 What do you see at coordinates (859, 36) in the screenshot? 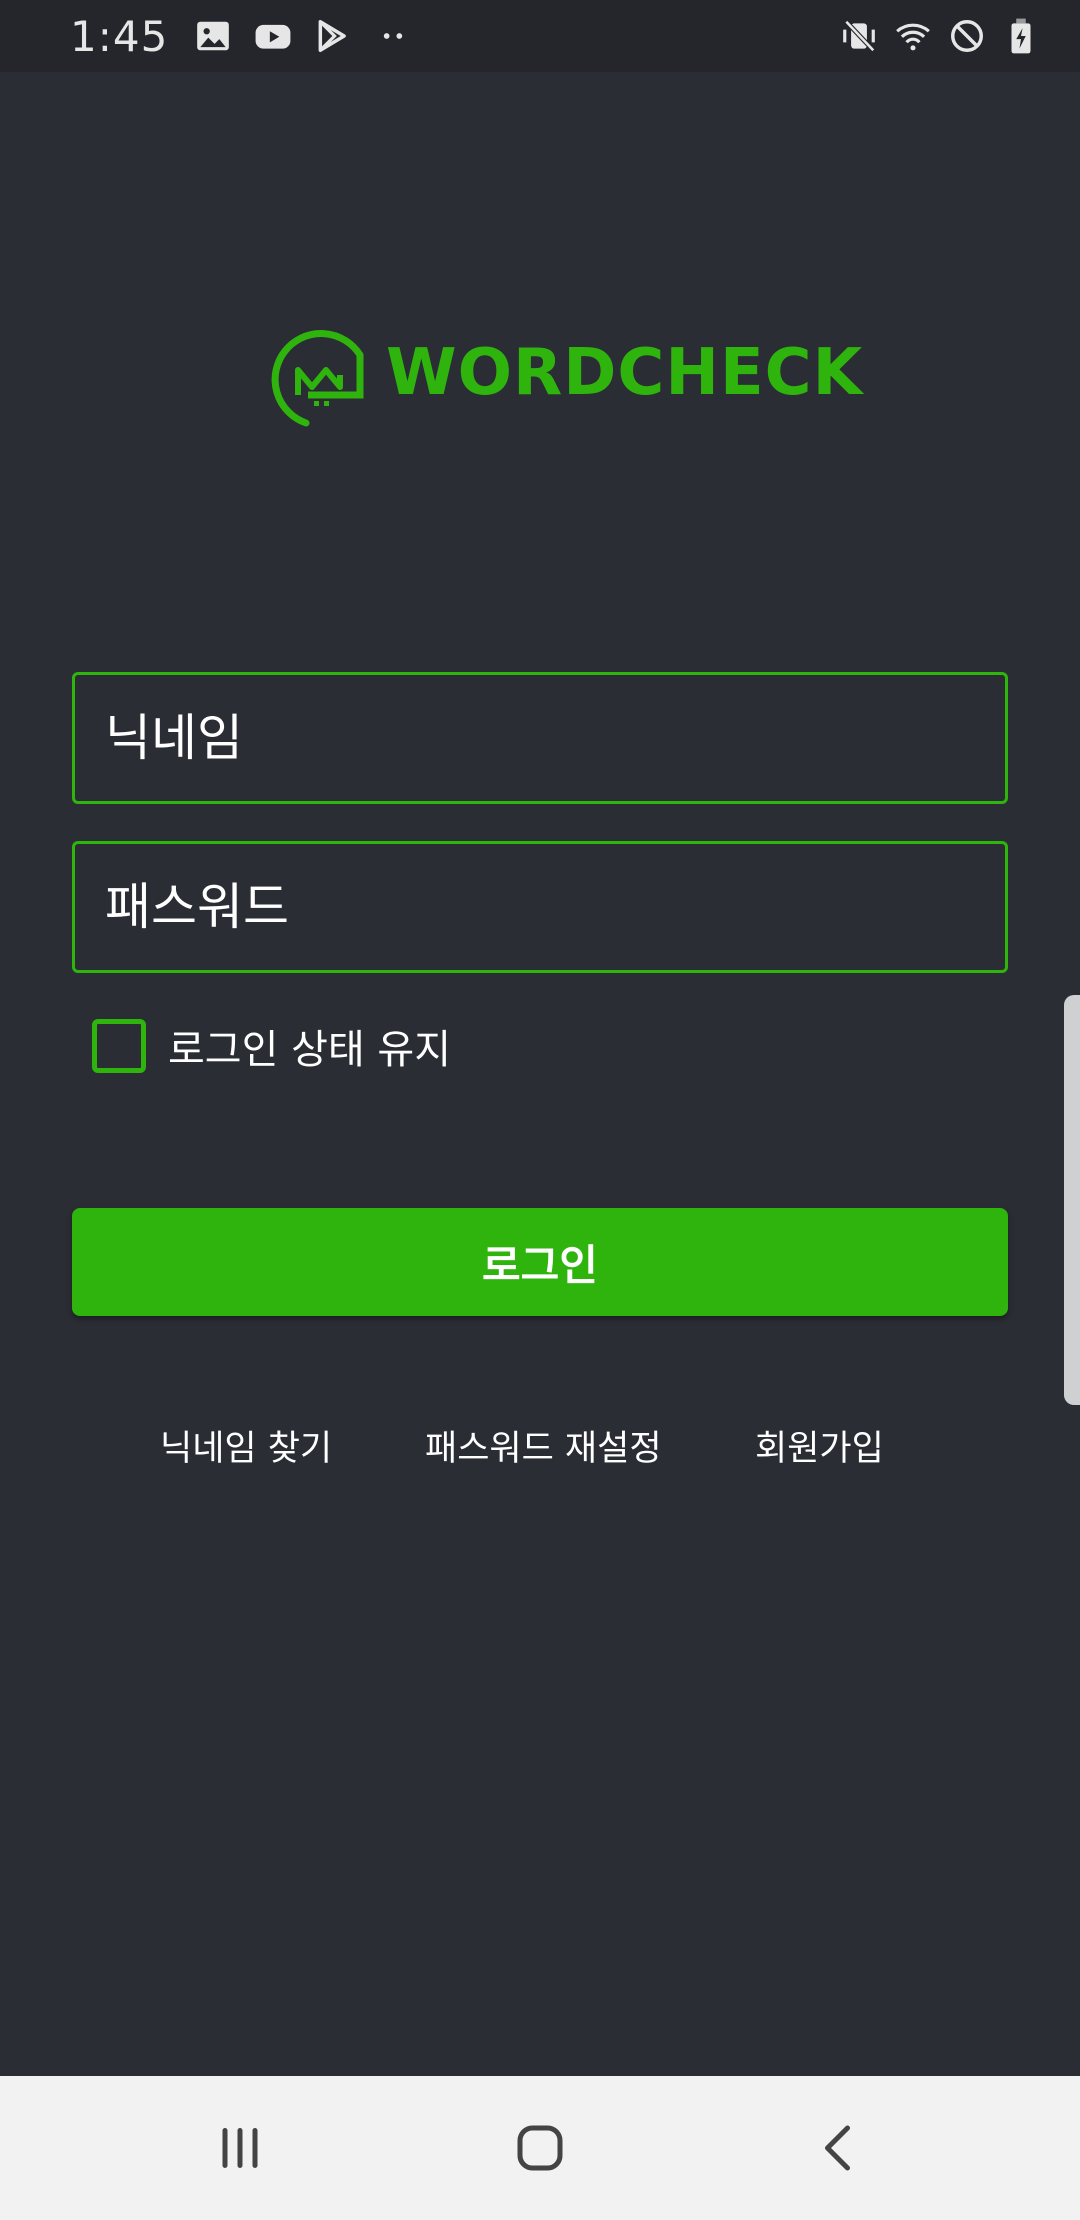
I see `vibrate-mute-icon` at bounding box center [859, 36].